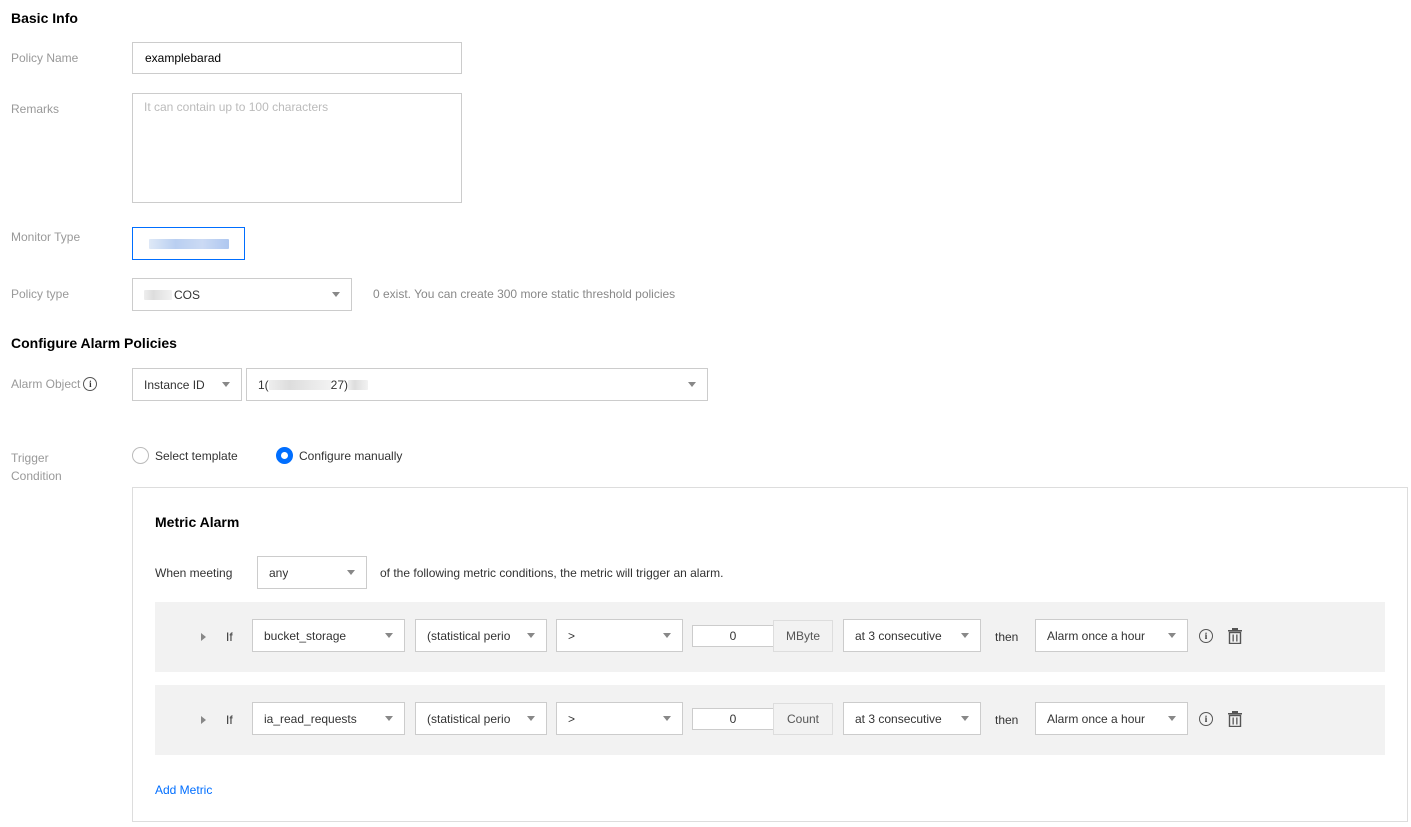 Image resolution: width=1411 pixels, height=827 pixels. Describe the element at coordinates (299, 385) in the screenshot. I see `instance-id-redacted` at that location.